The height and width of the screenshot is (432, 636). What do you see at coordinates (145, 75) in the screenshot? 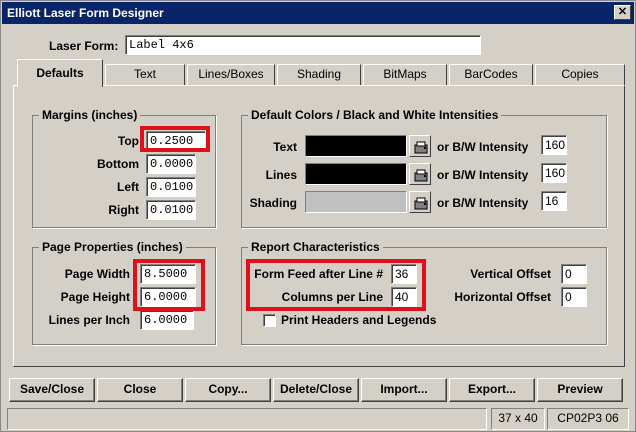
I see `tab-text: Text` at bounding box center [145, 75].